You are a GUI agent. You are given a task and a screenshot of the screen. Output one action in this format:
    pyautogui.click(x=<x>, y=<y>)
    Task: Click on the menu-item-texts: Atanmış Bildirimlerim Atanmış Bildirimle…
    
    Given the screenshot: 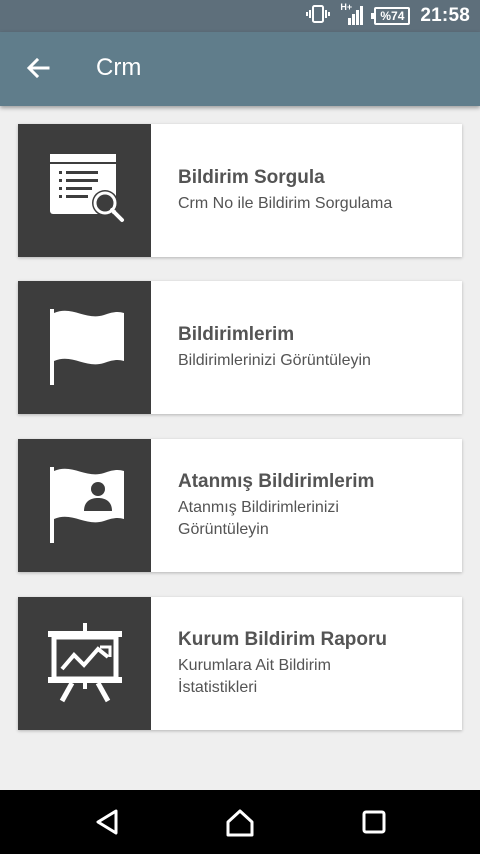 What is the action you would take?
    pyautogui.click(x=315, y=505)
    